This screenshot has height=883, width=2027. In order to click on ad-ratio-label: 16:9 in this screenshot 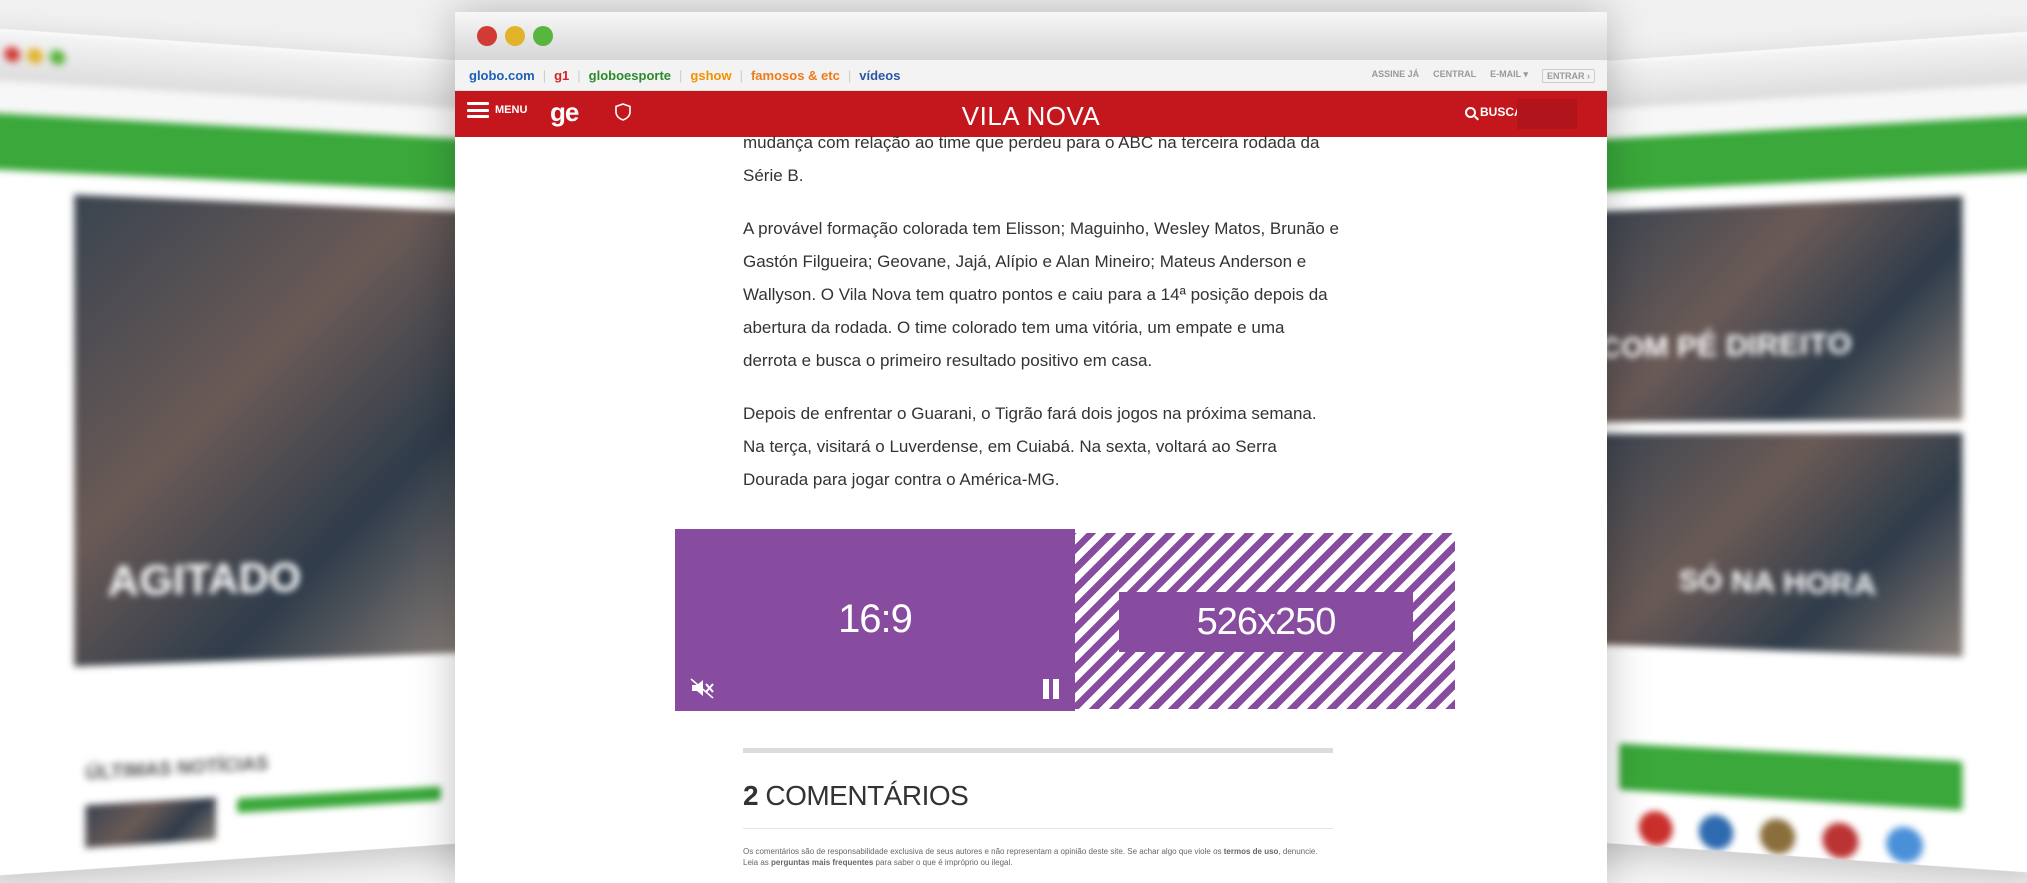, I will do `click(875, 619)`.